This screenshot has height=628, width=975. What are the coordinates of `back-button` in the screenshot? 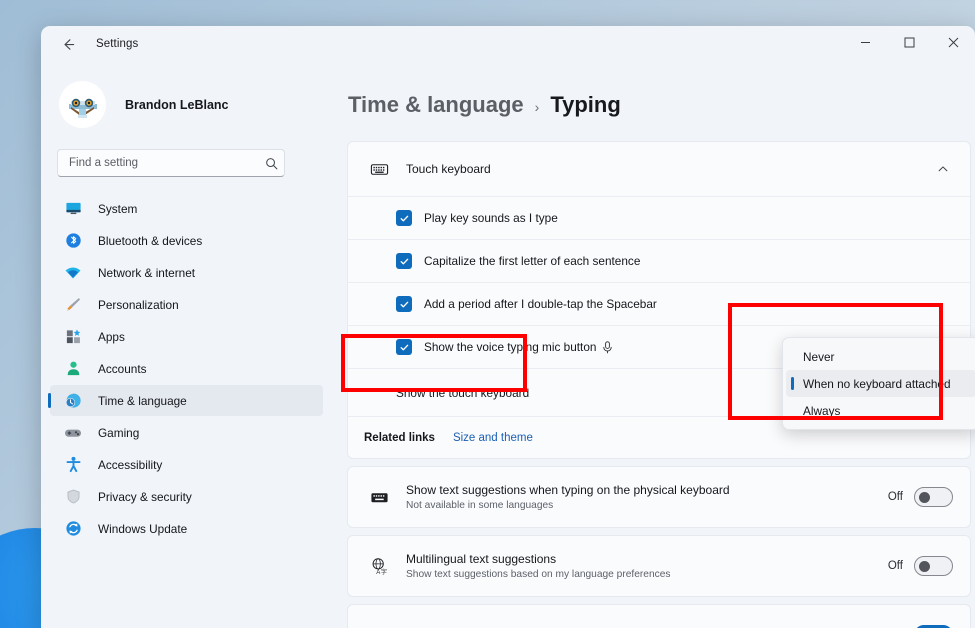 It's located at (68, 44).